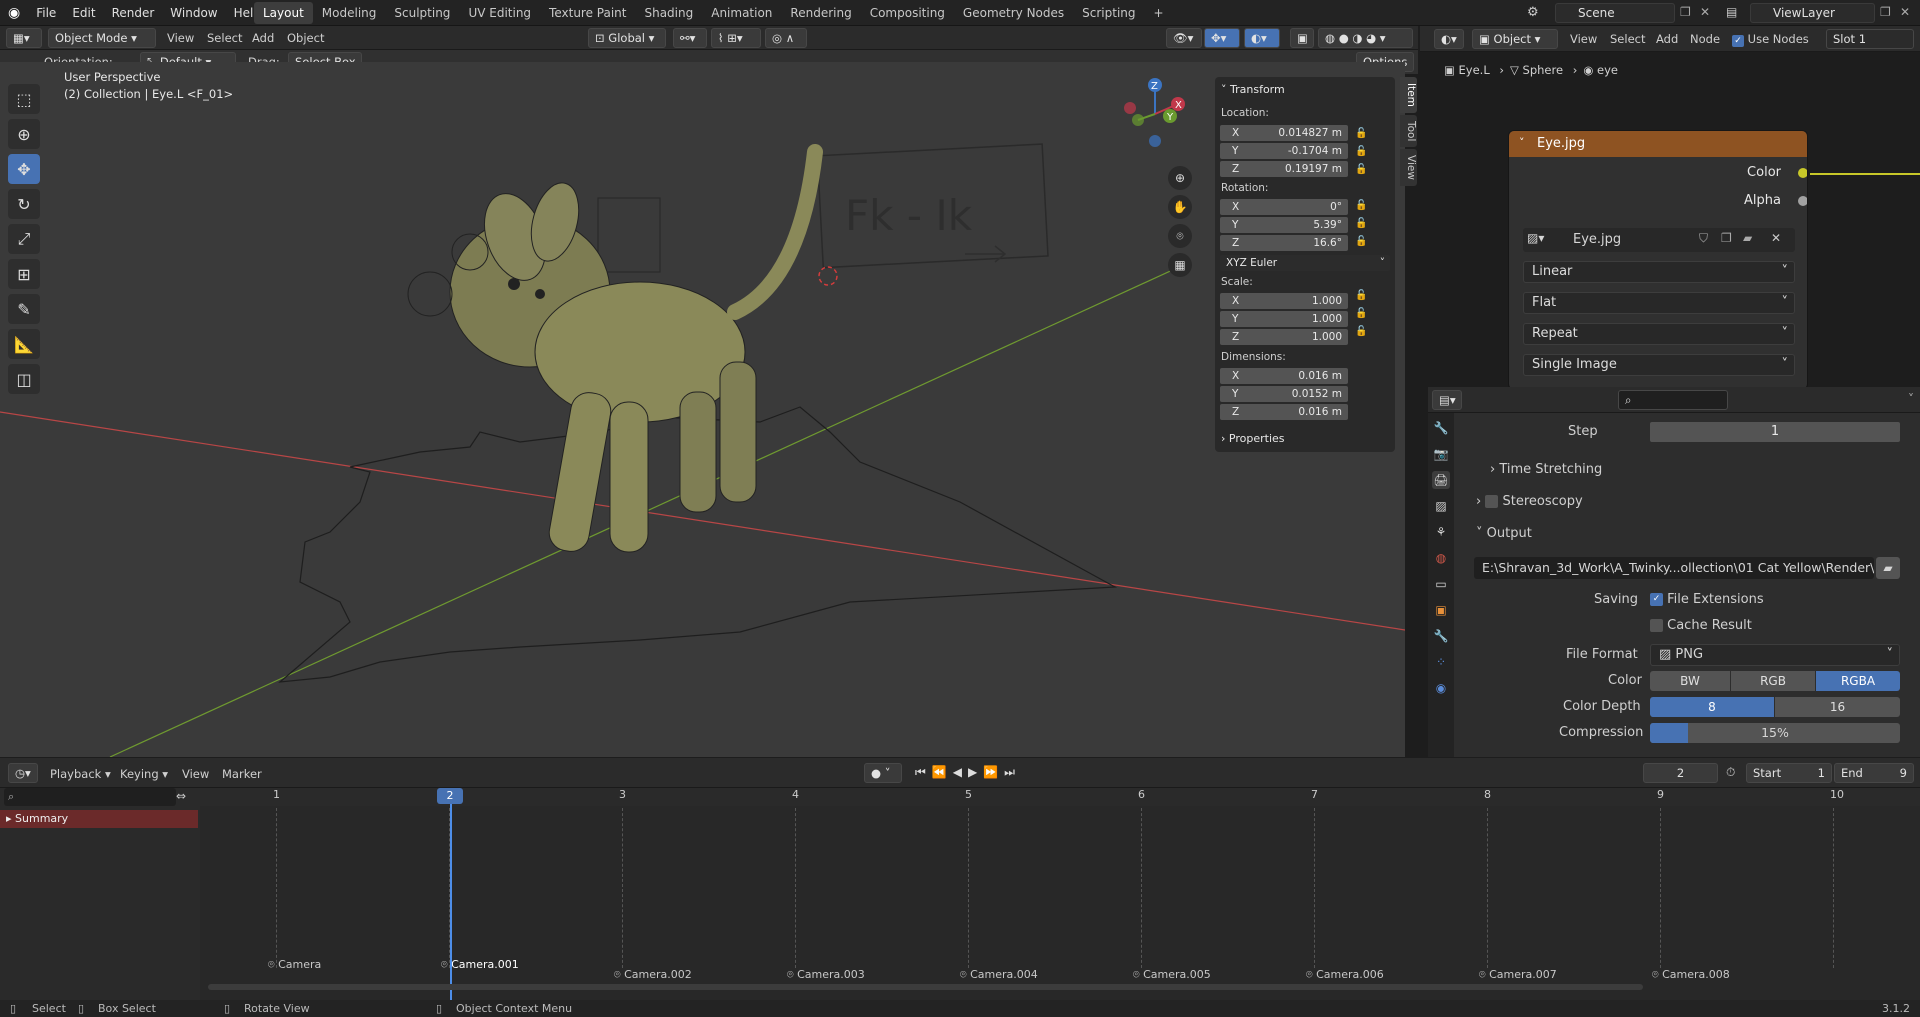 This screenshot has width=1920, height=1017. What do you see at coordinates (1284, 225) in the screenshot?
I see `rotation-y-field: Y 5.39°` at bounding box center [1284, 225].